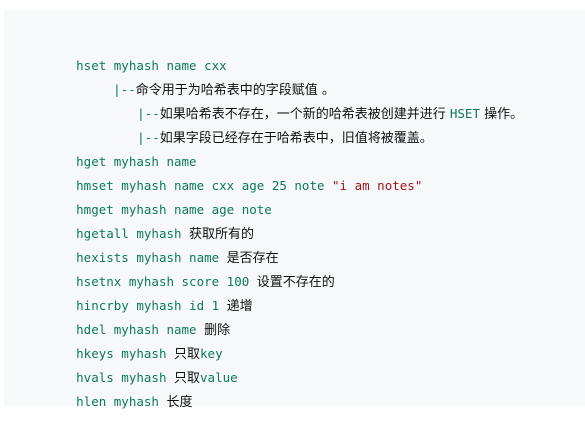  I want to click on code-text: hlen myhash, so click(121, 401).